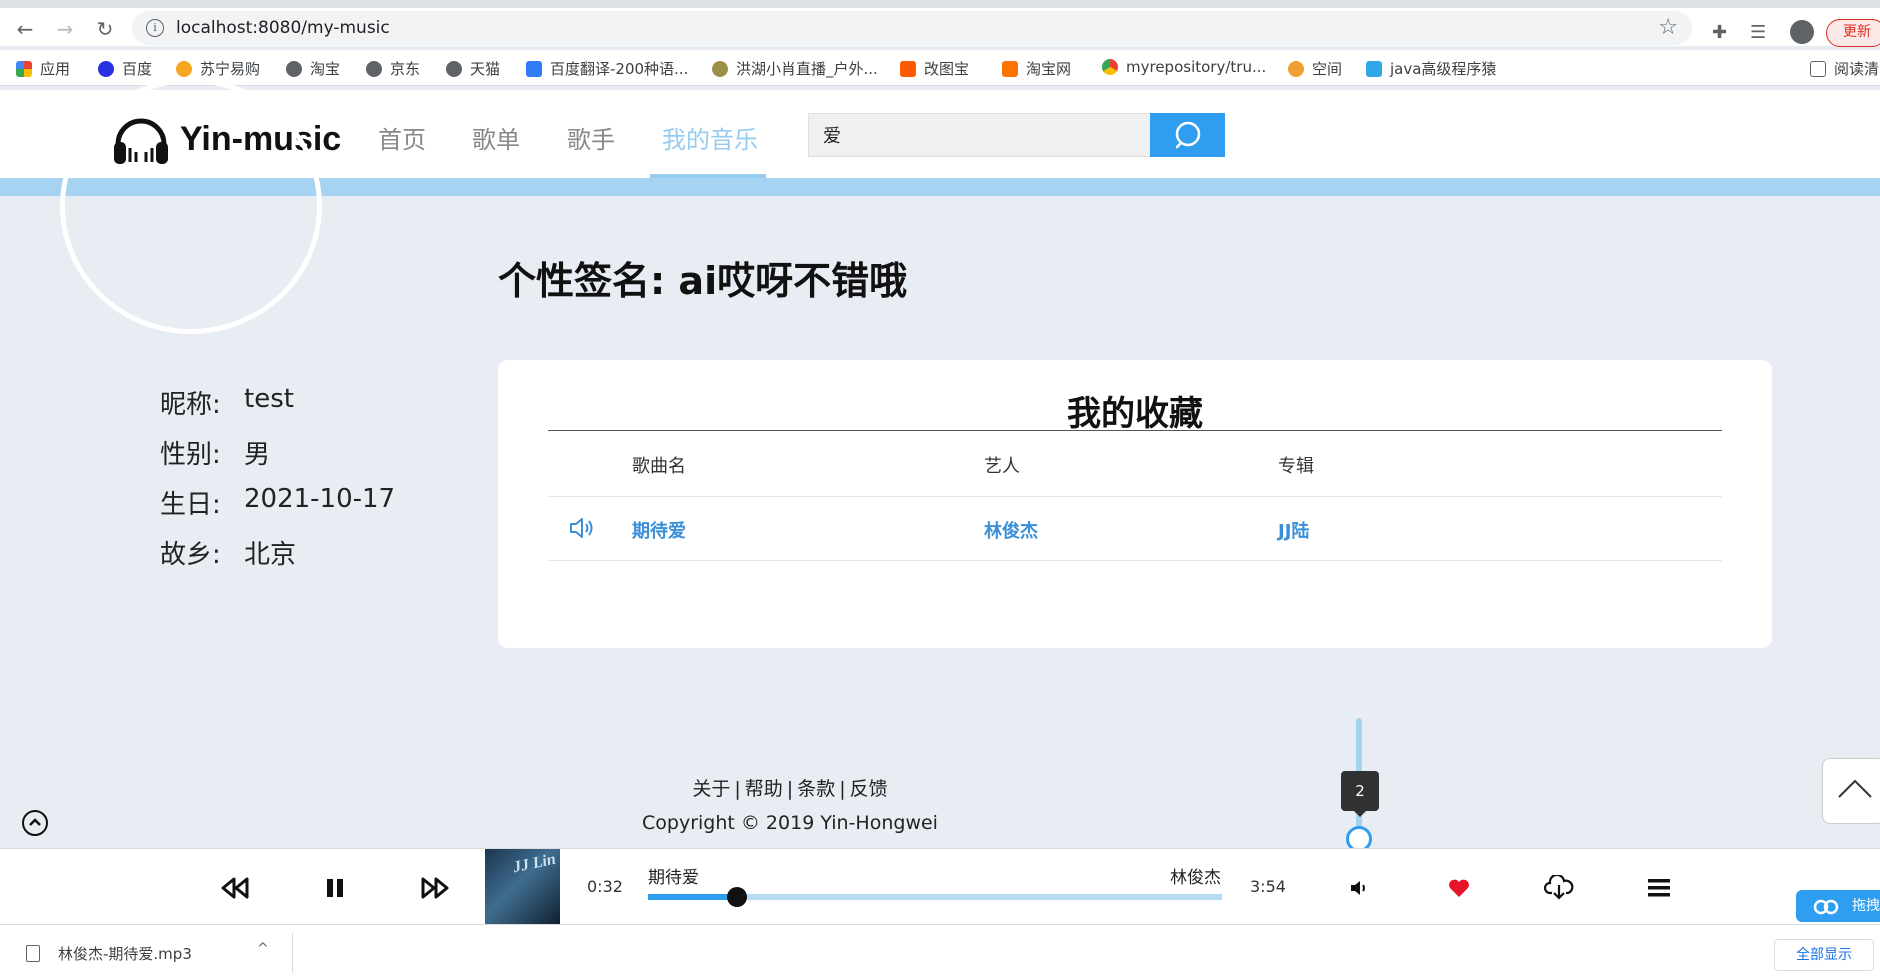  Describe the element at coordinates (1011, 530) in the screenshot. I see `artist-link: 林俊杰` at that location.